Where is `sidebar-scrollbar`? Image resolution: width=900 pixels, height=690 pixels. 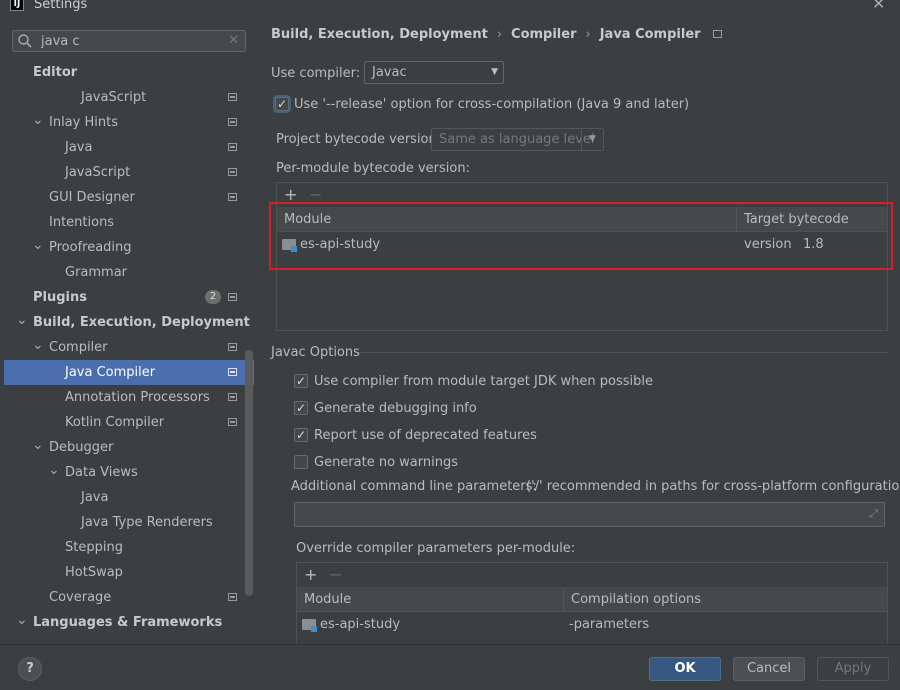 sidebar-scrollbar is located at coordinates (249, 473).